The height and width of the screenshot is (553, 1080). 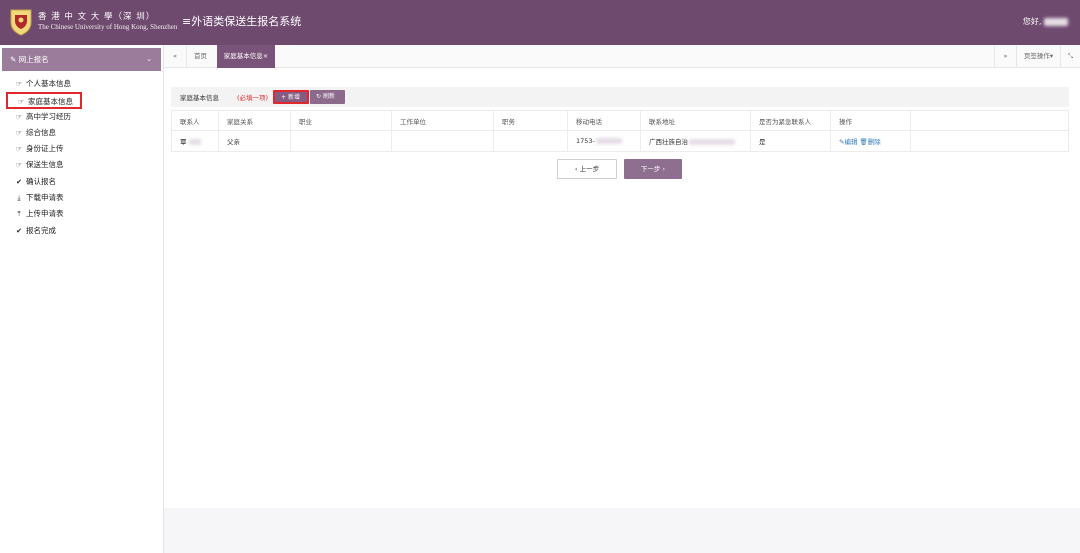 I want to click on column-header: 联系人, so click(x=195, y=120).